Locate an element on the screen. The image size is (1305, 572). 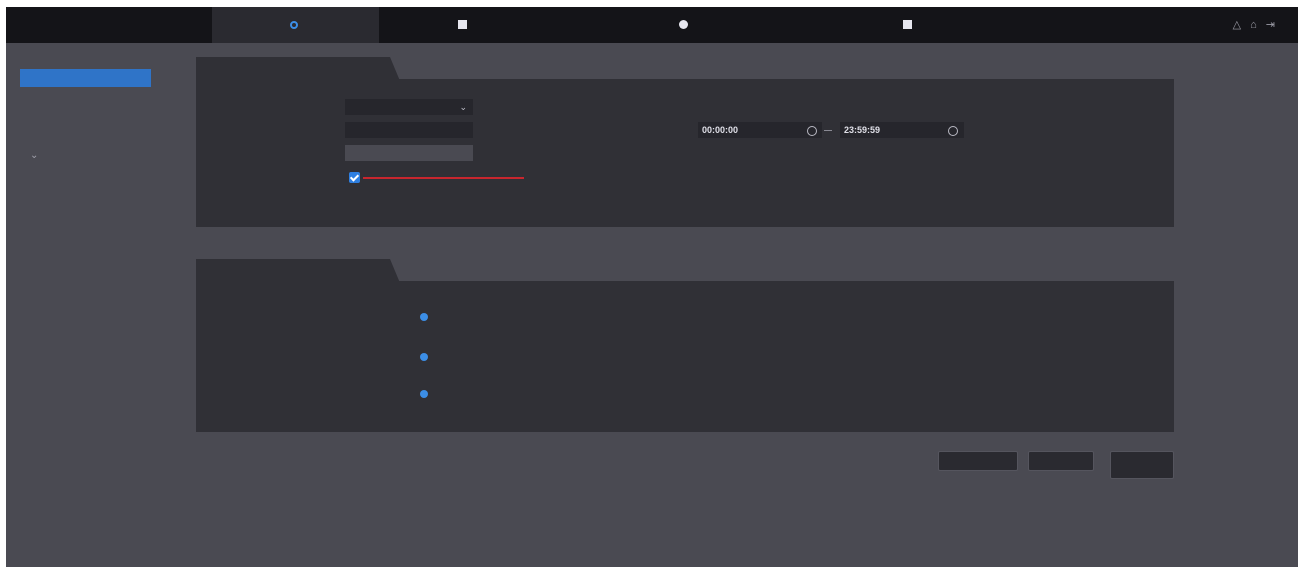
nav-device-info is located at coordinates (464, 25).